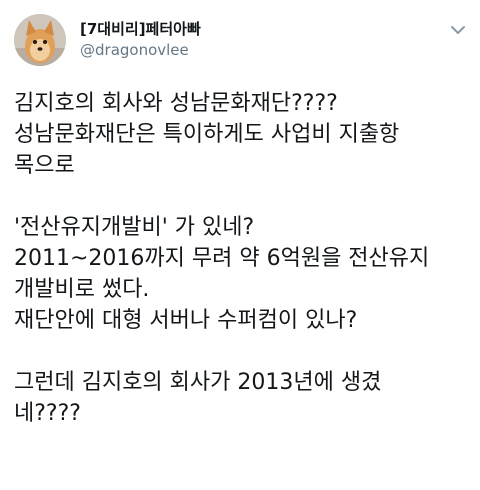 Image resolution: width=480 pixels, height=490 pixels. I want to click on tweet-line: 네????, so click(47, 413).